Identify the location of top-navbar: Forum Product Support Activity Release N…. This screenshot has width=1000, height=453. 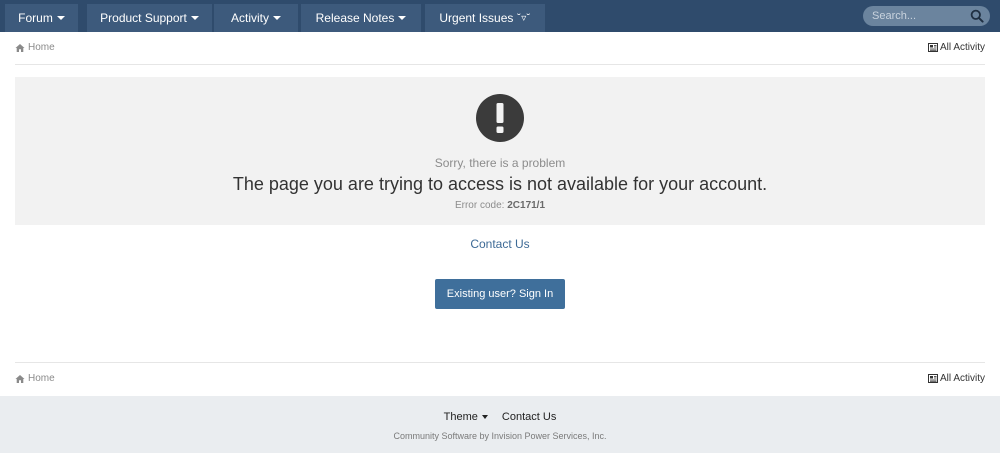
(500, 16).